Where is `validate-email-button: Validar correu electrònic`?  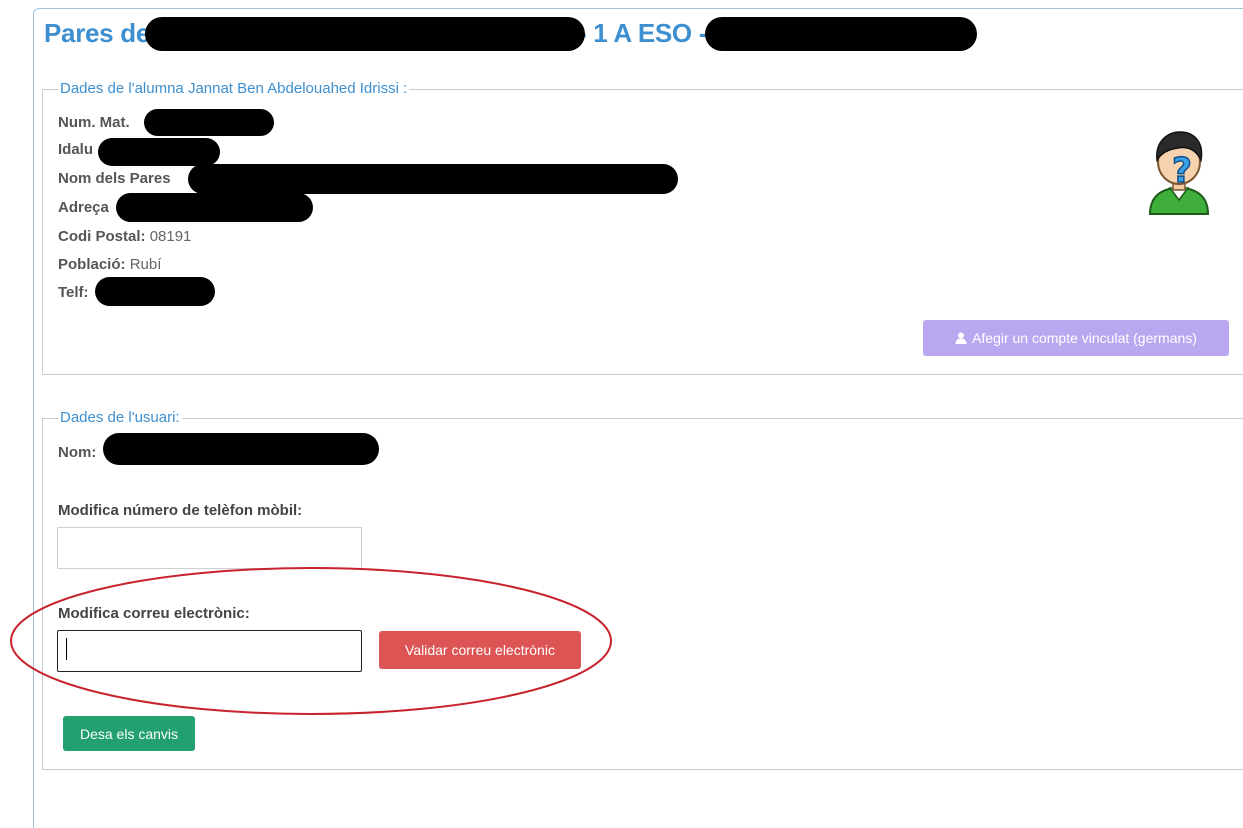
validate-email-button: Validar correu electrònic is located at coordinates (480, 650).